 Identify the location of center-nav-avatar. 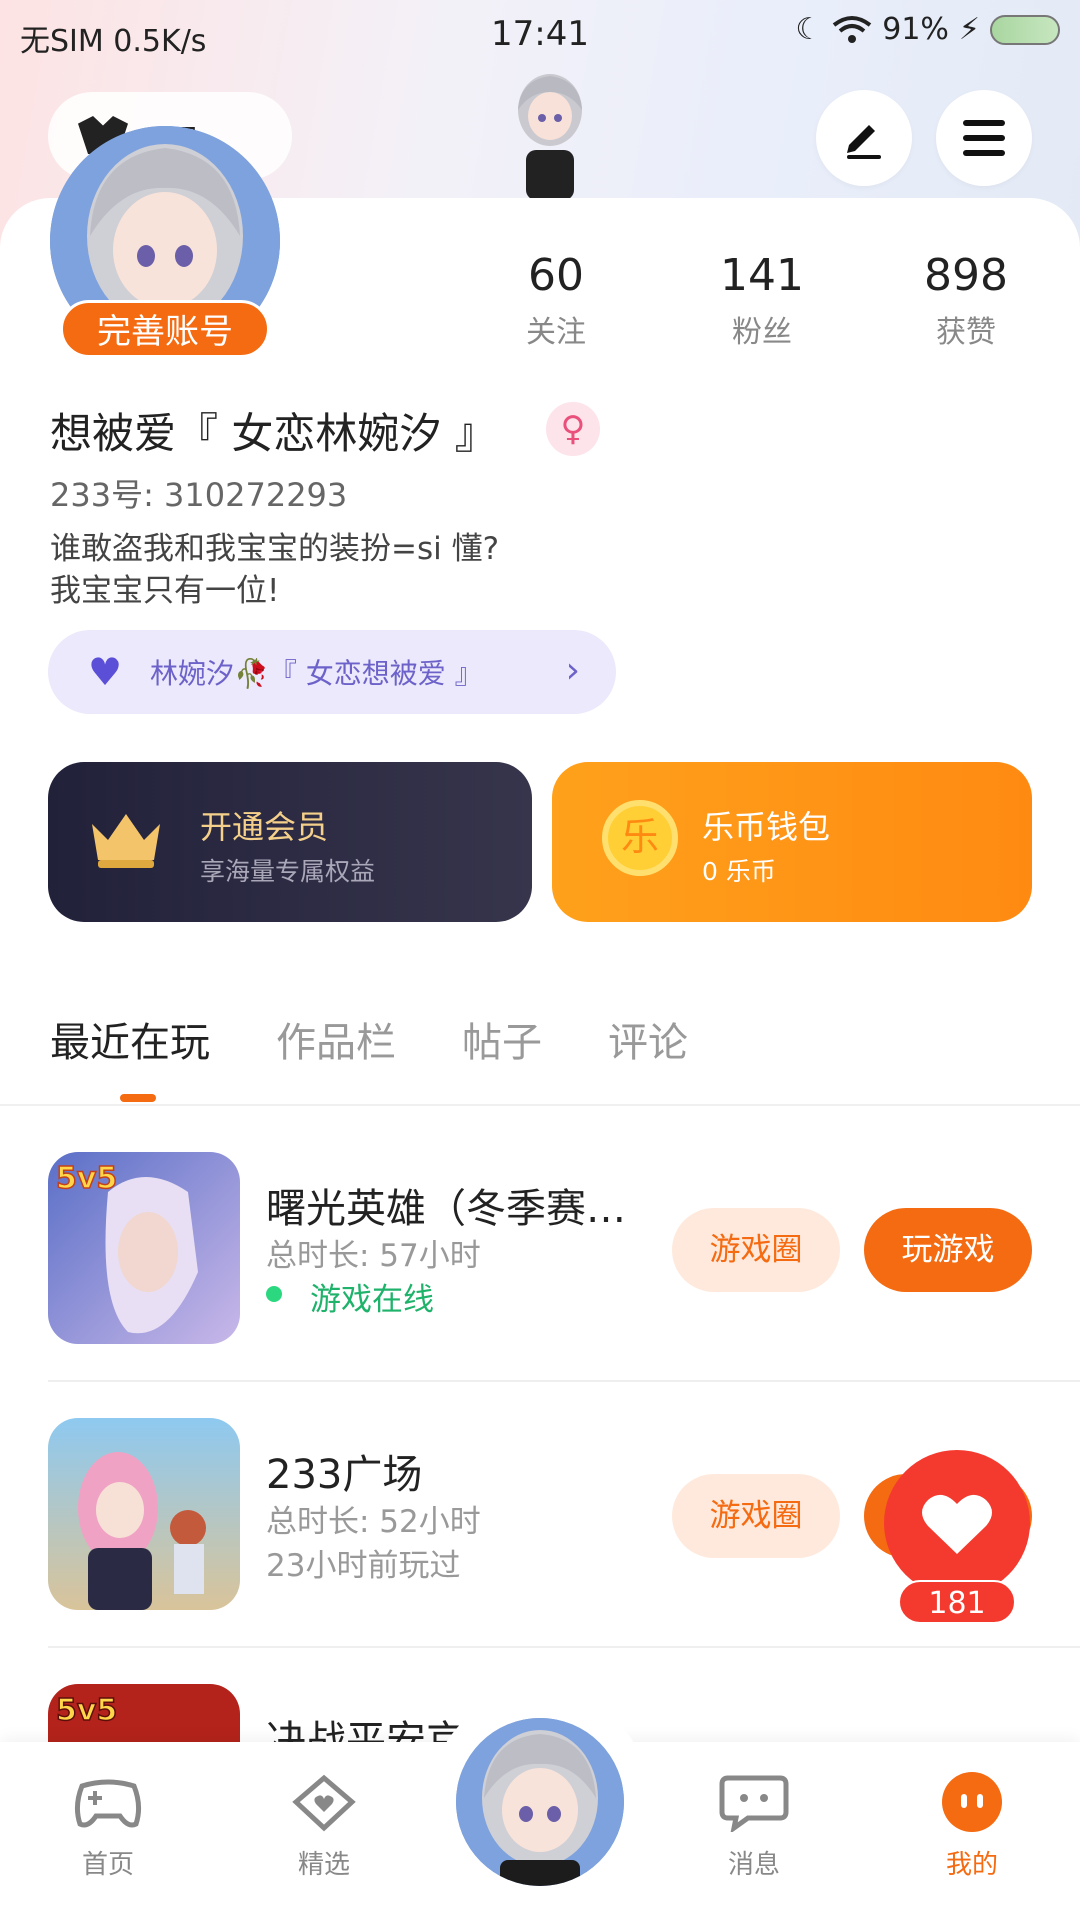
(540, 1802).